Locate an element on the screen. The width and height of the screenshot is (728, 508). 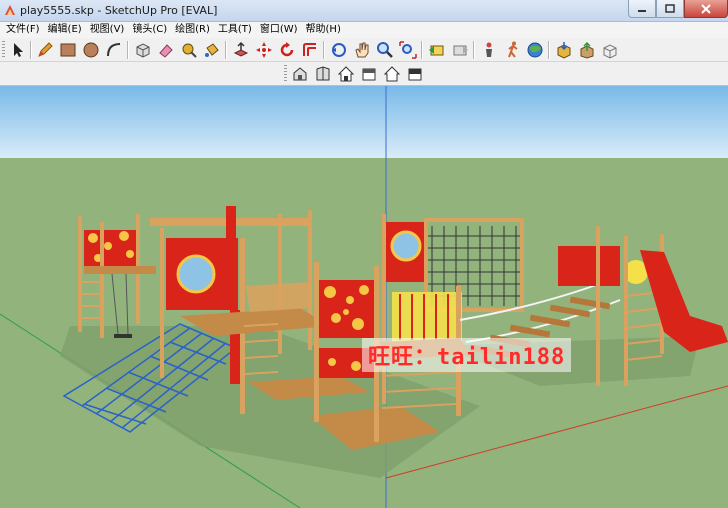
globe-eye-icon is located at coordinates (535, 50).